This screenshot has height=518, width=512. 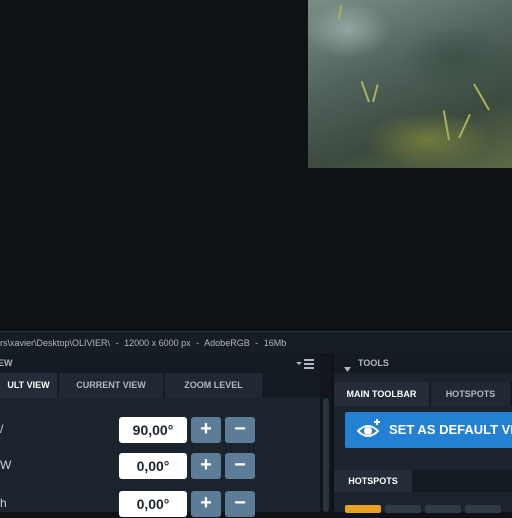 I want to click on set-default-view-button: SET AS DEFAULT VI, so click(x=428, y=430).